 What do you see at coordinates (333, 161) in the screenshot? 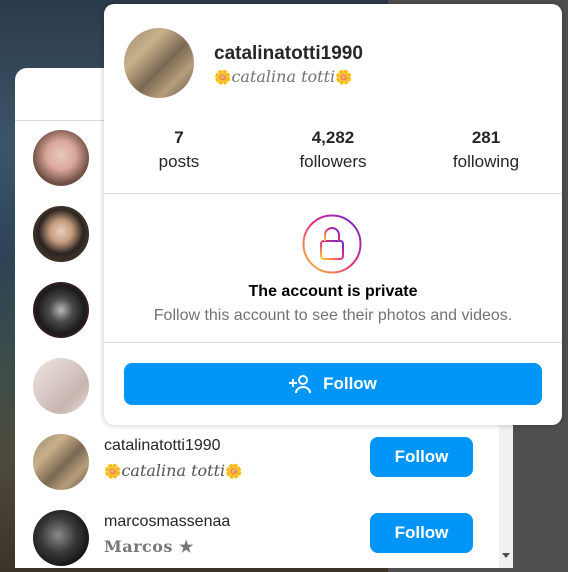
I see `stat-label: followers` at bounding box center [333, 161].